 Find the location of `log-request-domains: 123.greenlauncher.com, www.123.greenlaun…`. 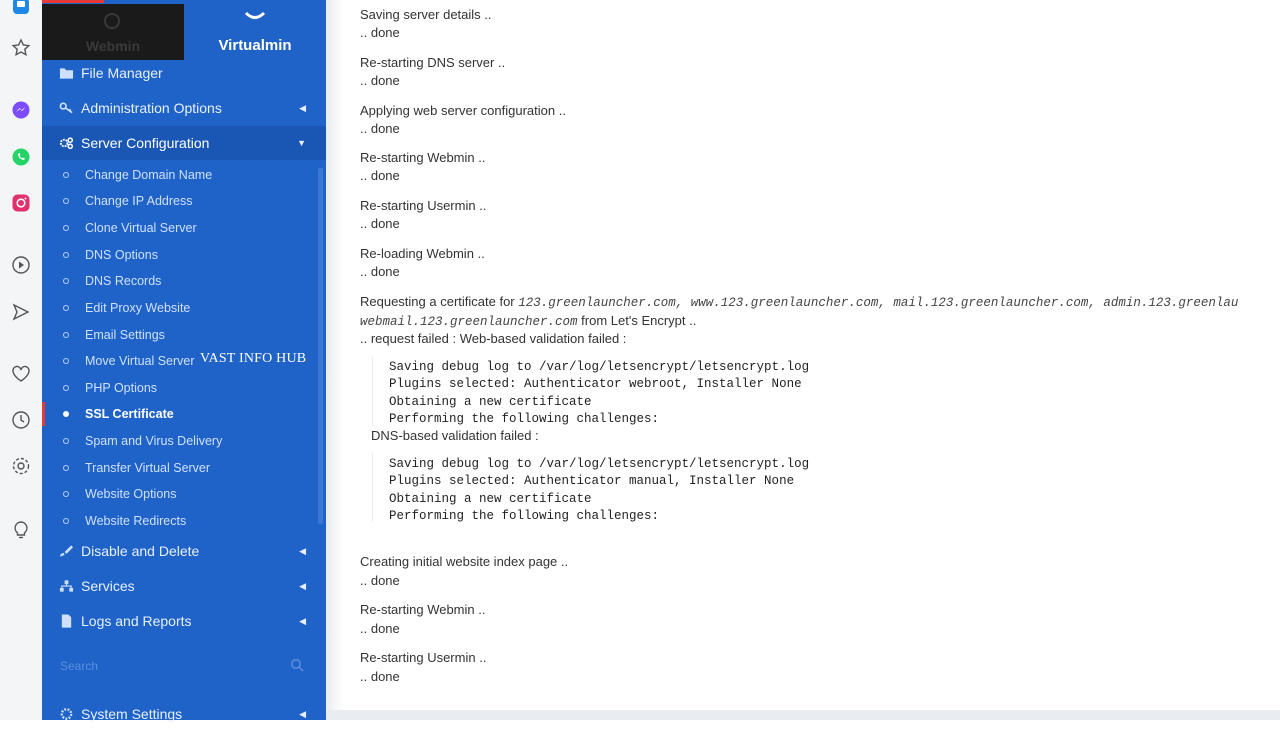

log-request-domains: 123.greenlauncher.com, www.123.greenlaun… is located at coordinates (878, 303).